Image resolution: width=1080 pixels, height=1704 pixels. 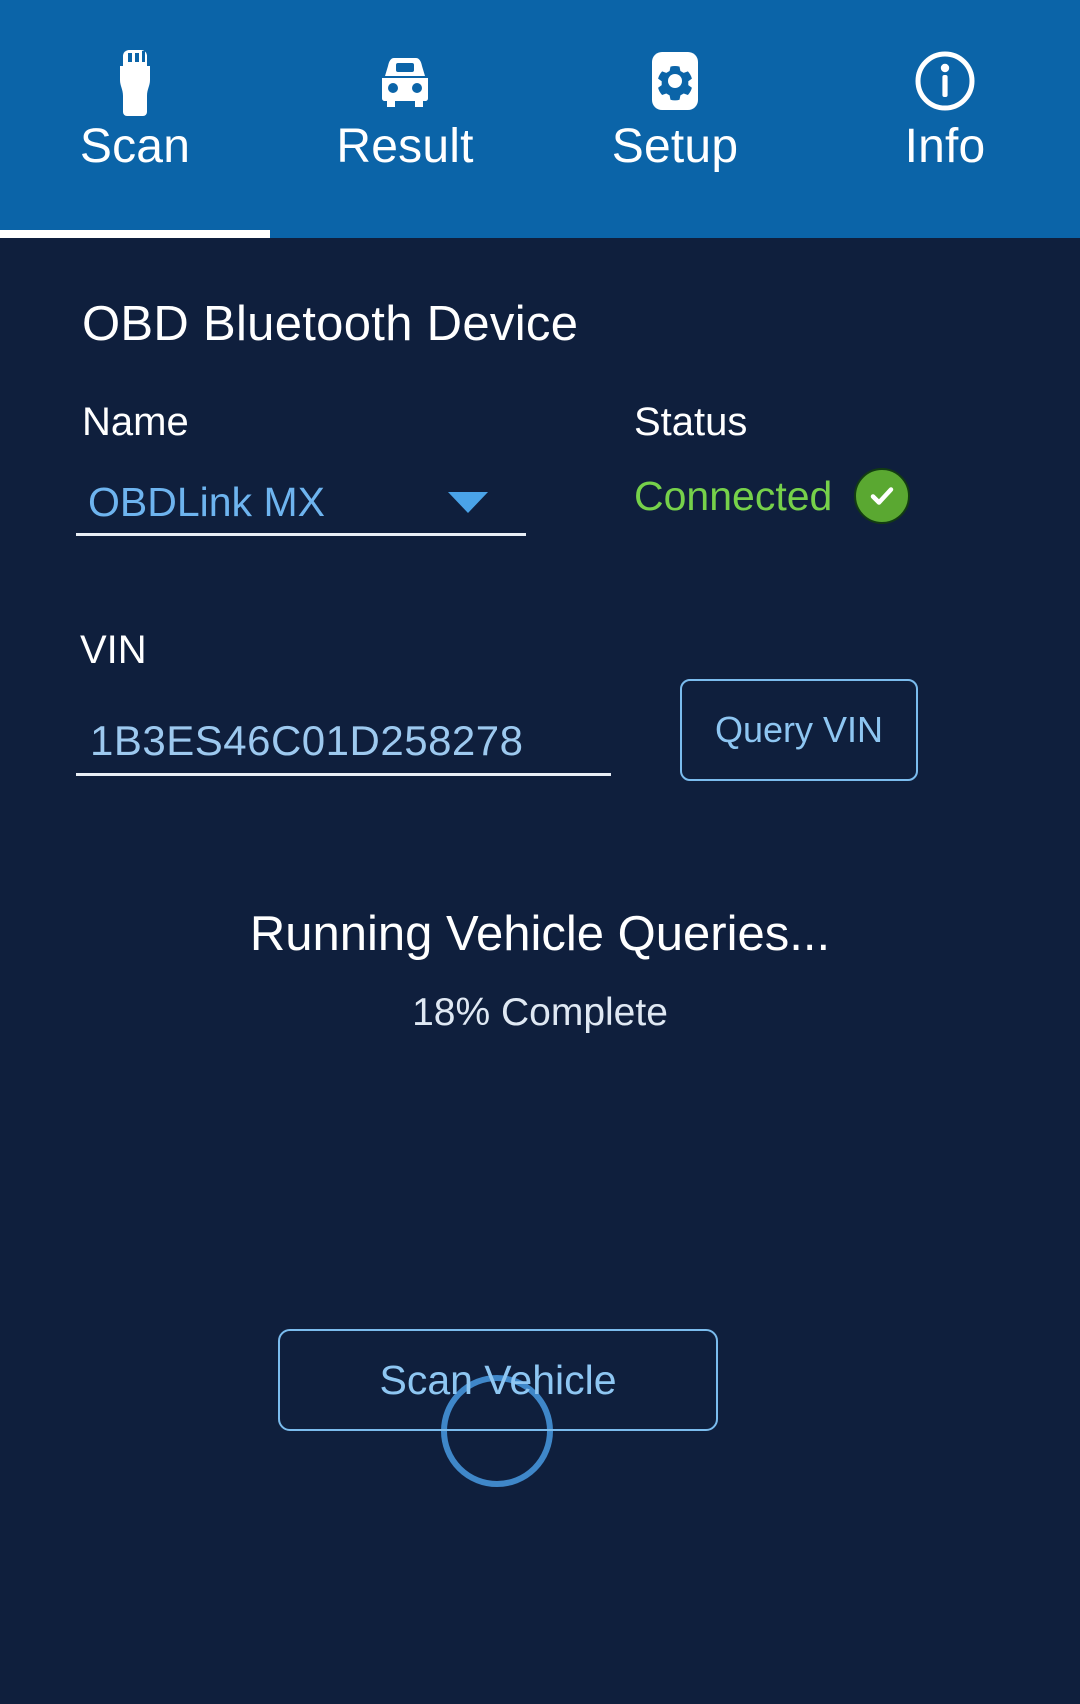 I want to click on tab-result: Result, so click(x=405, y=119).